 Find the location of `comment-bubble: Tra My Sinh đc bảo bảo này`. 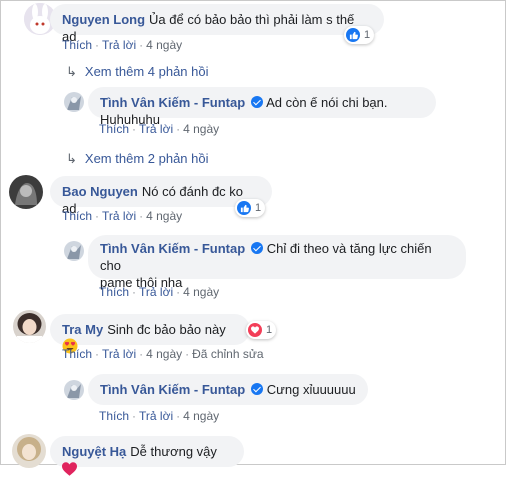

comment-bubble: Tra My Sinh đc bảo bảo này is located at coordinates (150, 334).